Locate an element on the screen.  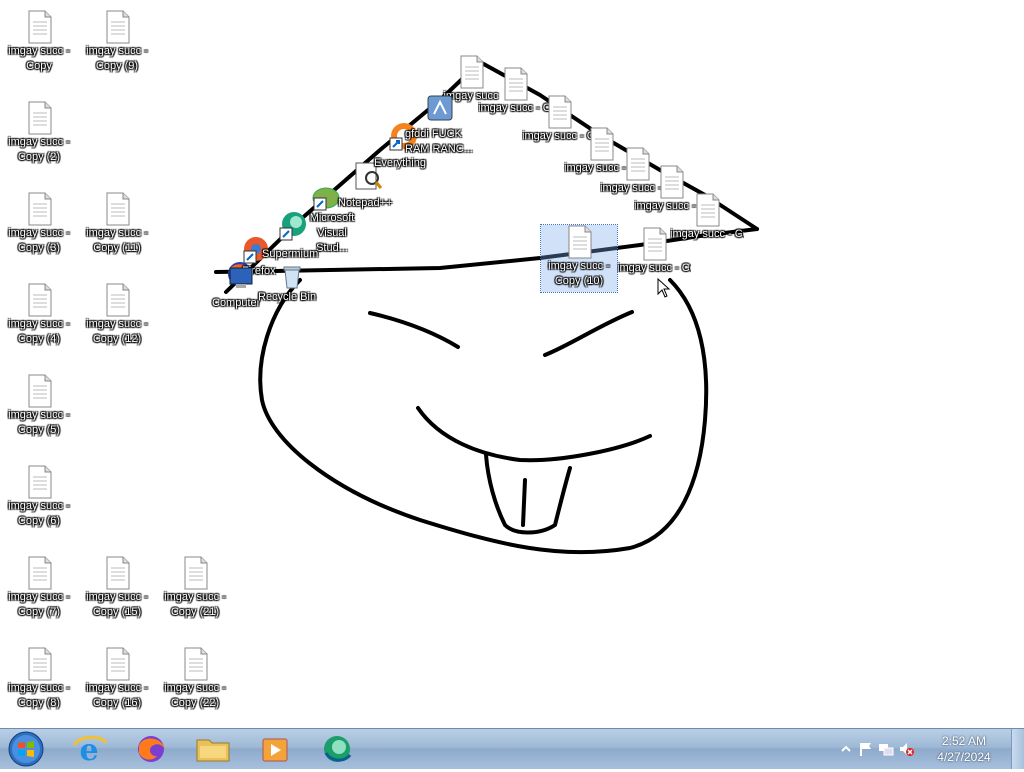
taskbar-firefox is located at coordinates (151, 749).